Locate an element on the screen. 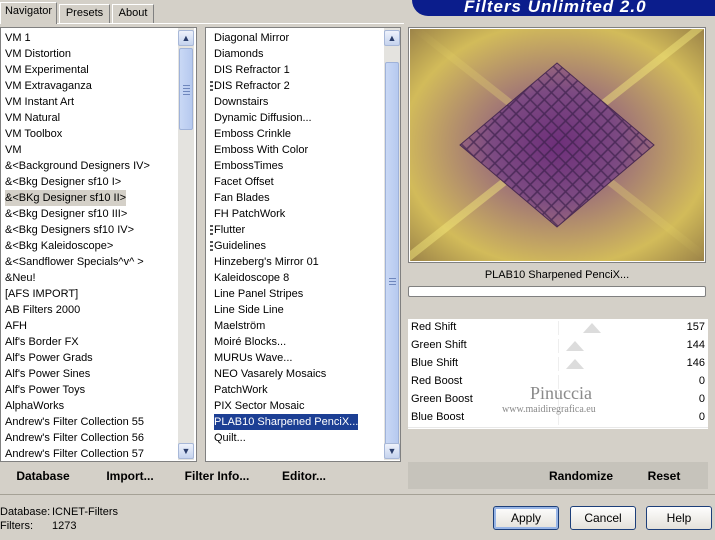 This screenshot has width=715, height=540. param-value: 146 is located at coordinates (695, 363).